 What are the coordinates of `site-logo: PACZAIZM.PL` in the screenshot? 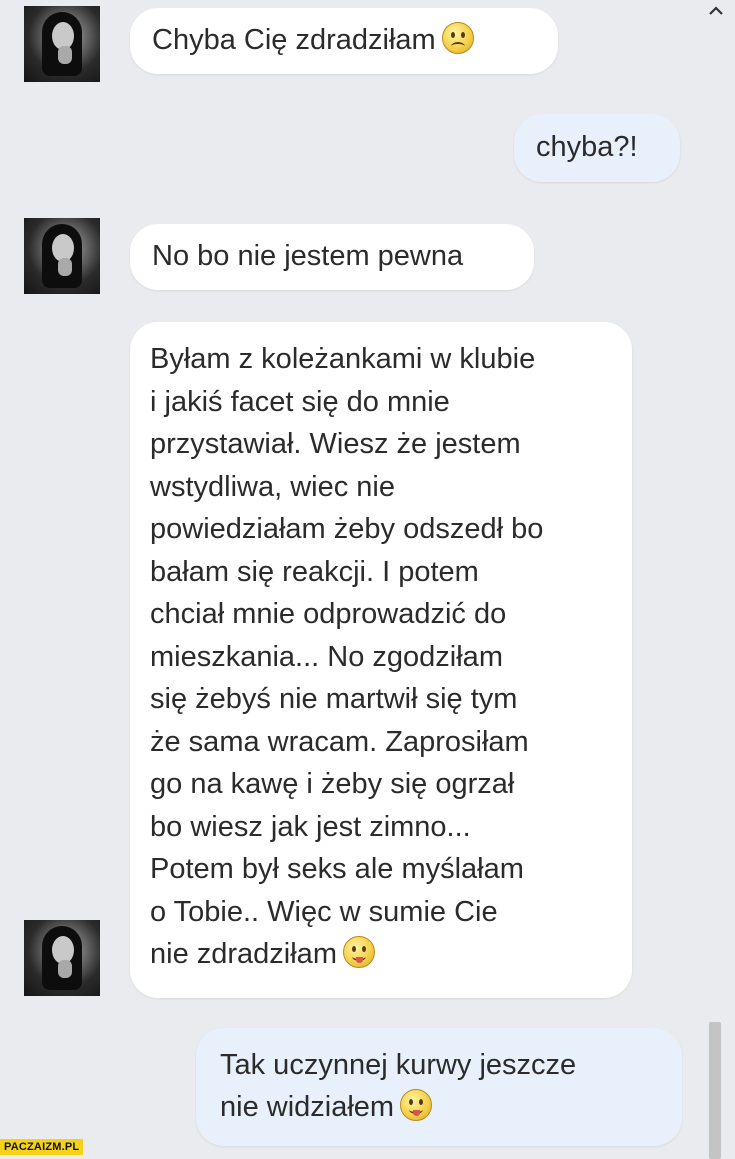 It's located at (42, 1147).